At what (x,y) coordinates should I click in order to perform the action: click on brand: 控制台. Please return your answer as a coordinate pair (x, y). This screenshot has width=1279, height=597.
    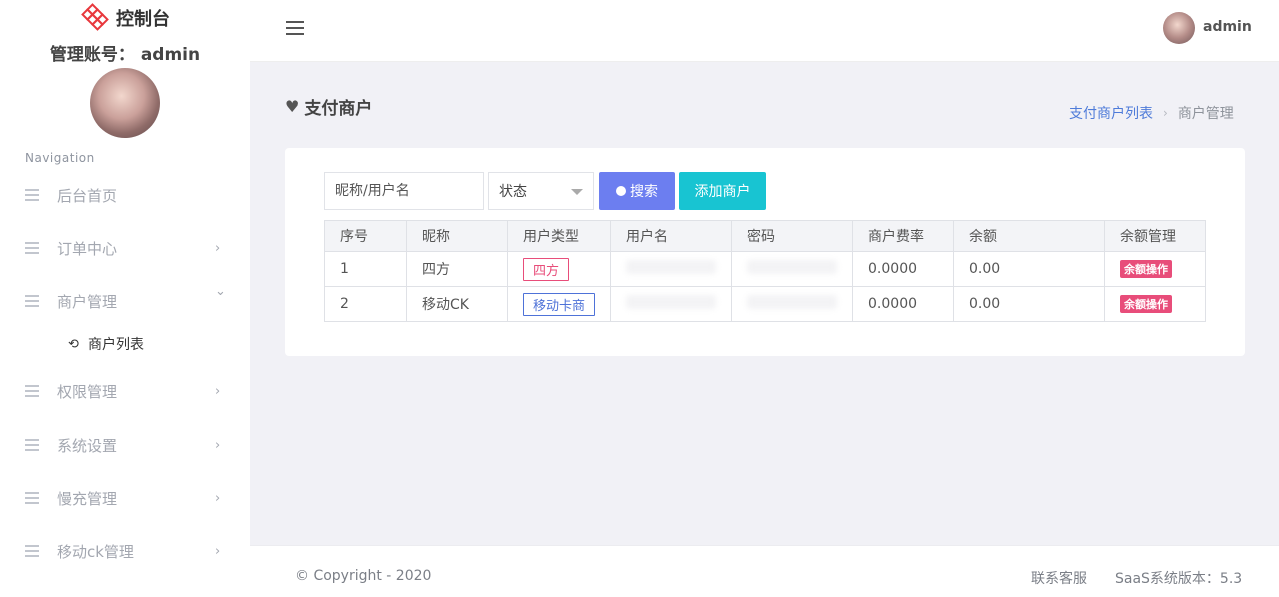
    Looking at the image, I should click on (125, 18).